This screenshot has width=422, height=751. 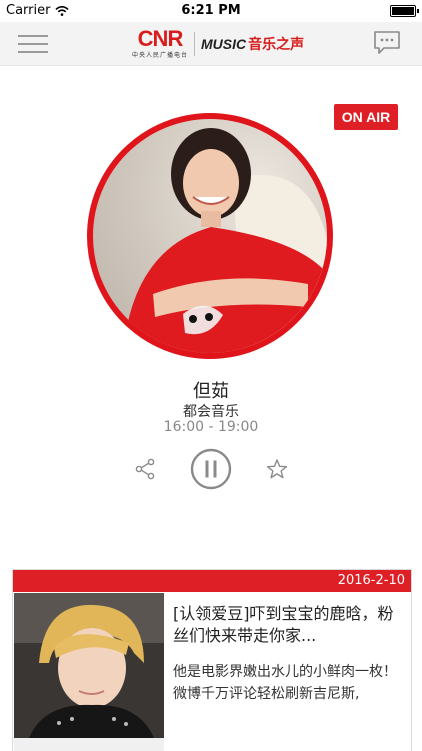 I want to click on show-name: 都会音乐, so click(x=211, y=412).